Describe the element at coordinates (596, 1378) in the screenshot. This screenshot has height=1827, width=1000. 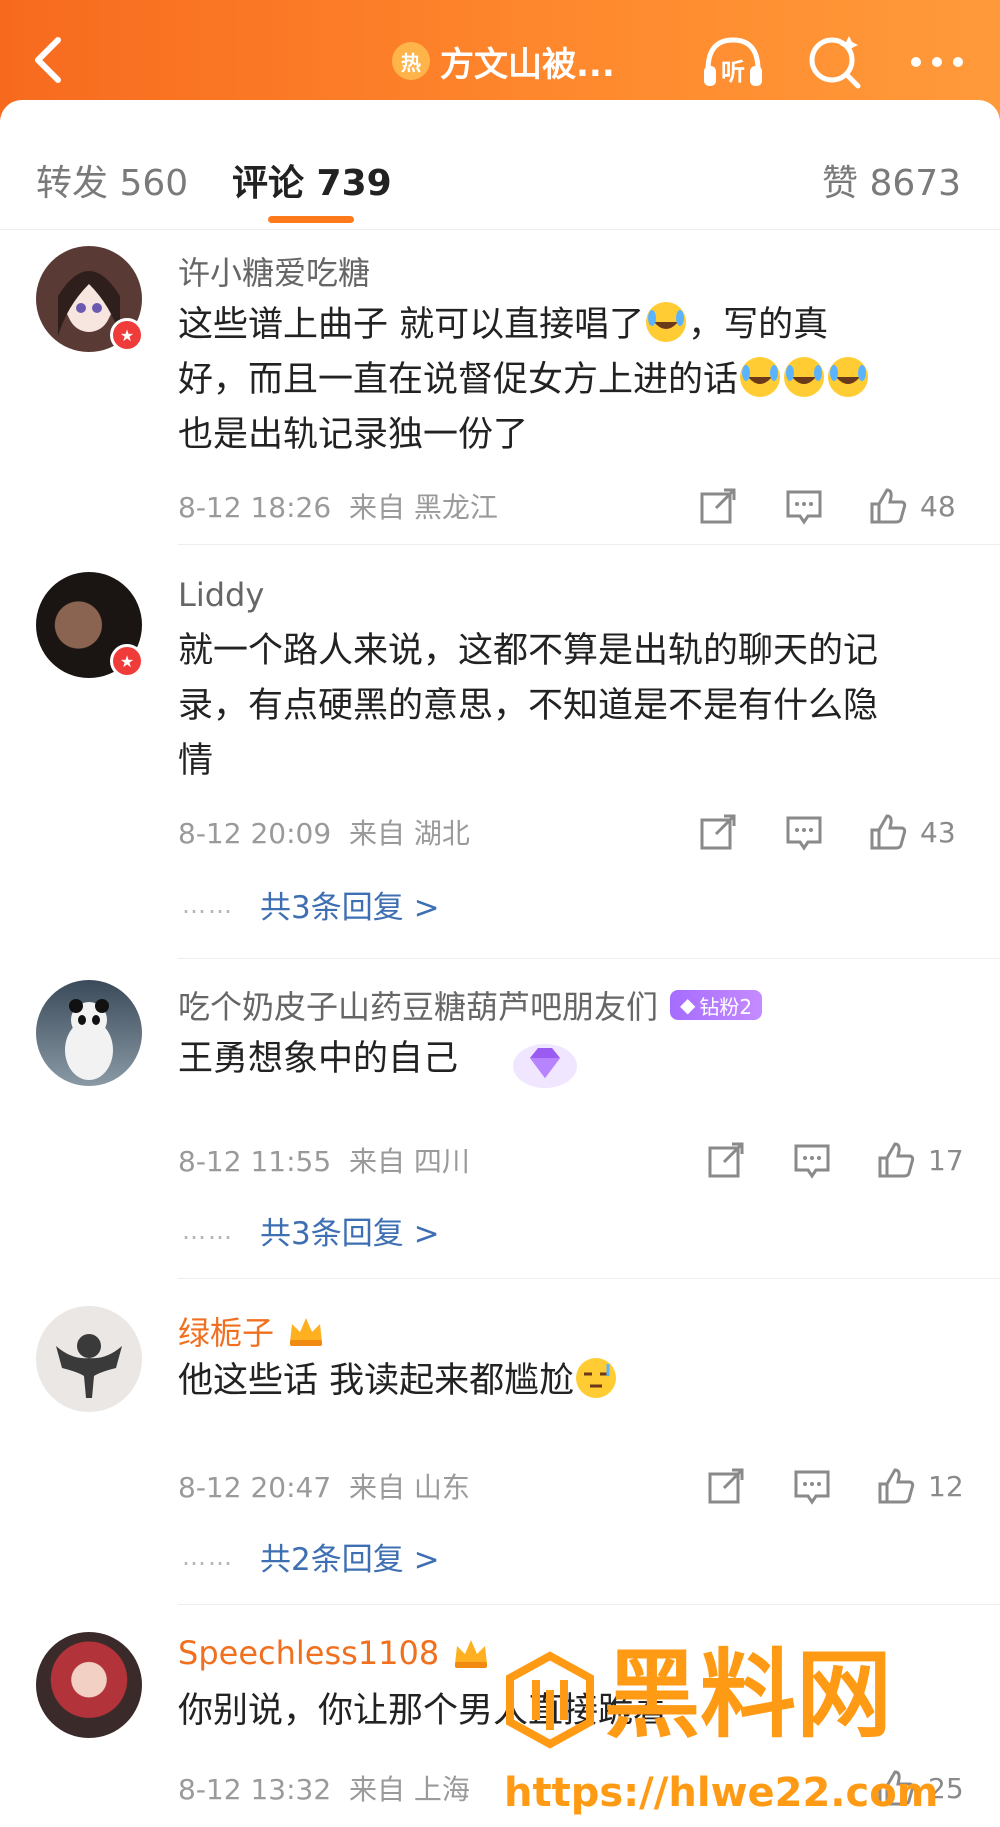
I see `awkward-emoji-icon` at that location.